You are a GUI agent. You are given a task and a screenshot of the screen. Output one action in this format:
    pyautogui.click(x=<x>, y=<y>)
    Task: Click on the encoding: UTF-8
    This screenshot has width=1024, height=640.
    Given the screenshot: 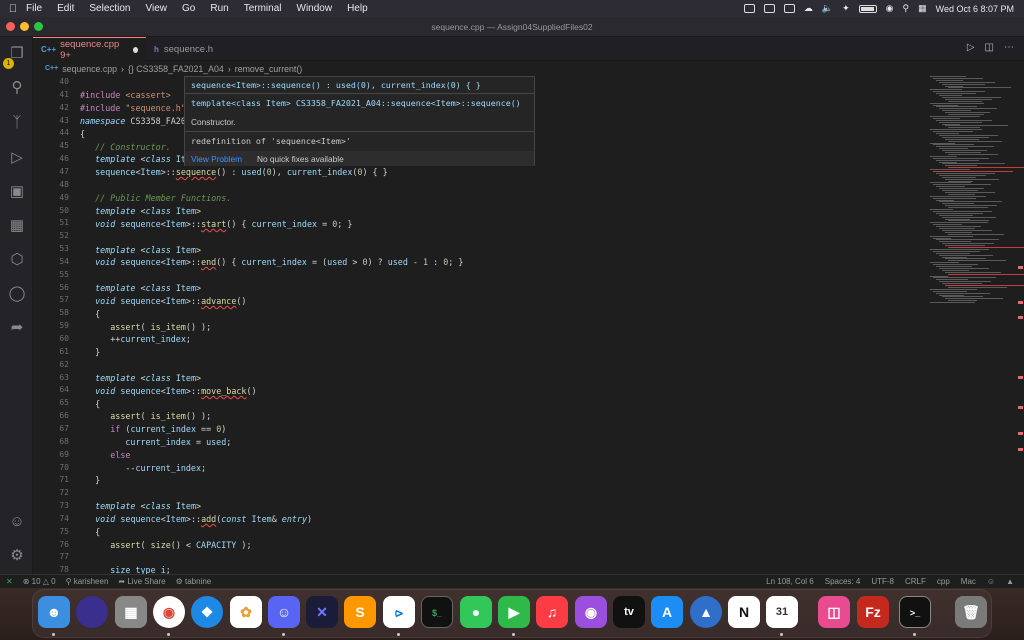 What is the action you would take?
    pyautogui.click(x=882, y=581)
    